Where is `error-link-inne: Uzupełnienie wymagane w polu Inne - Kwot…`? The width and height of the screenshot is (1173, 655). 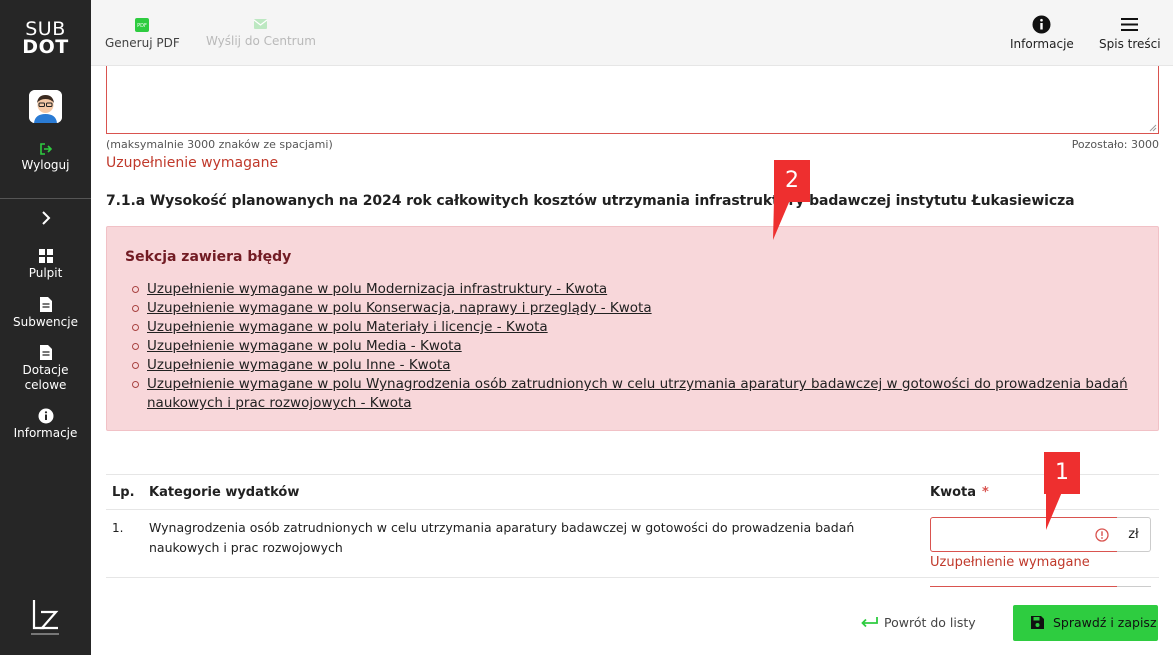 error-link-inne: Uzupełnienie wymagane w polu Inne - Kwot… is located at coordinates (634, 365).